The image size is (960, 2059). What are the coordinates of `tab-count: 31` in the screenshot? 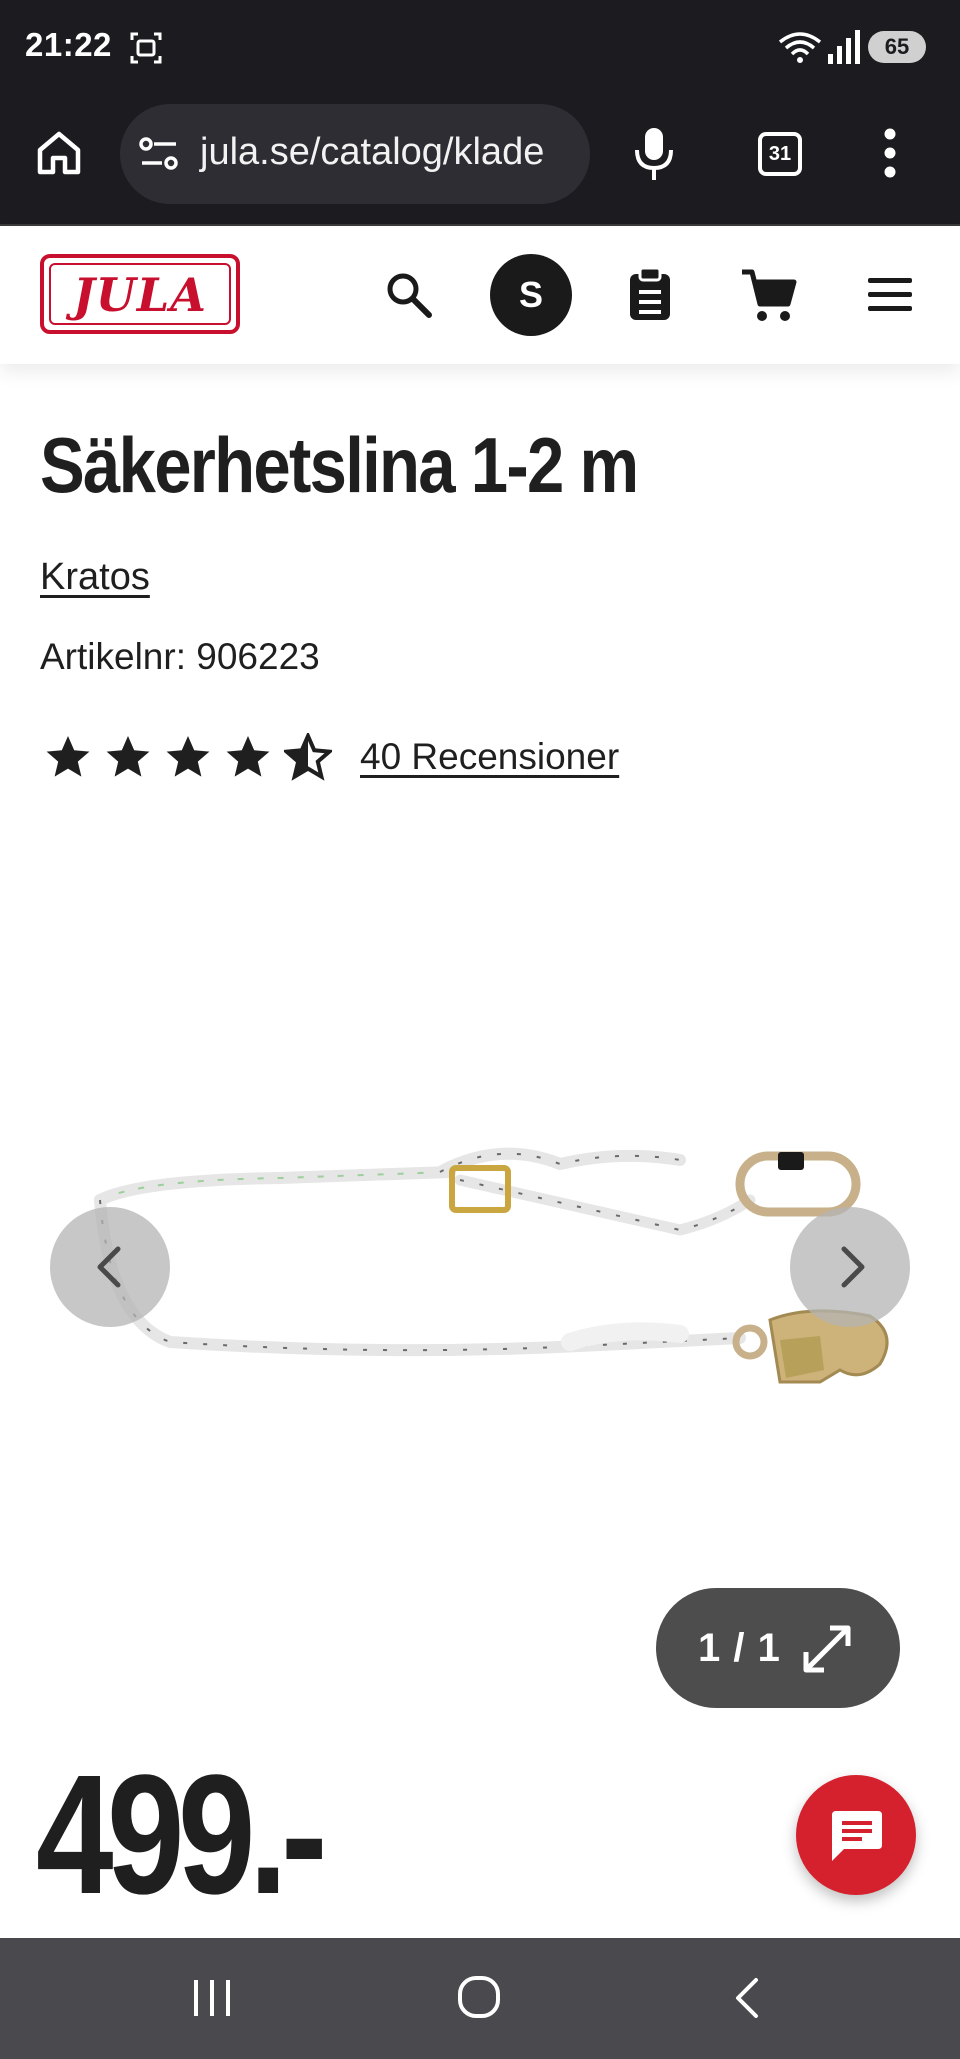 It's located at (780, 154).